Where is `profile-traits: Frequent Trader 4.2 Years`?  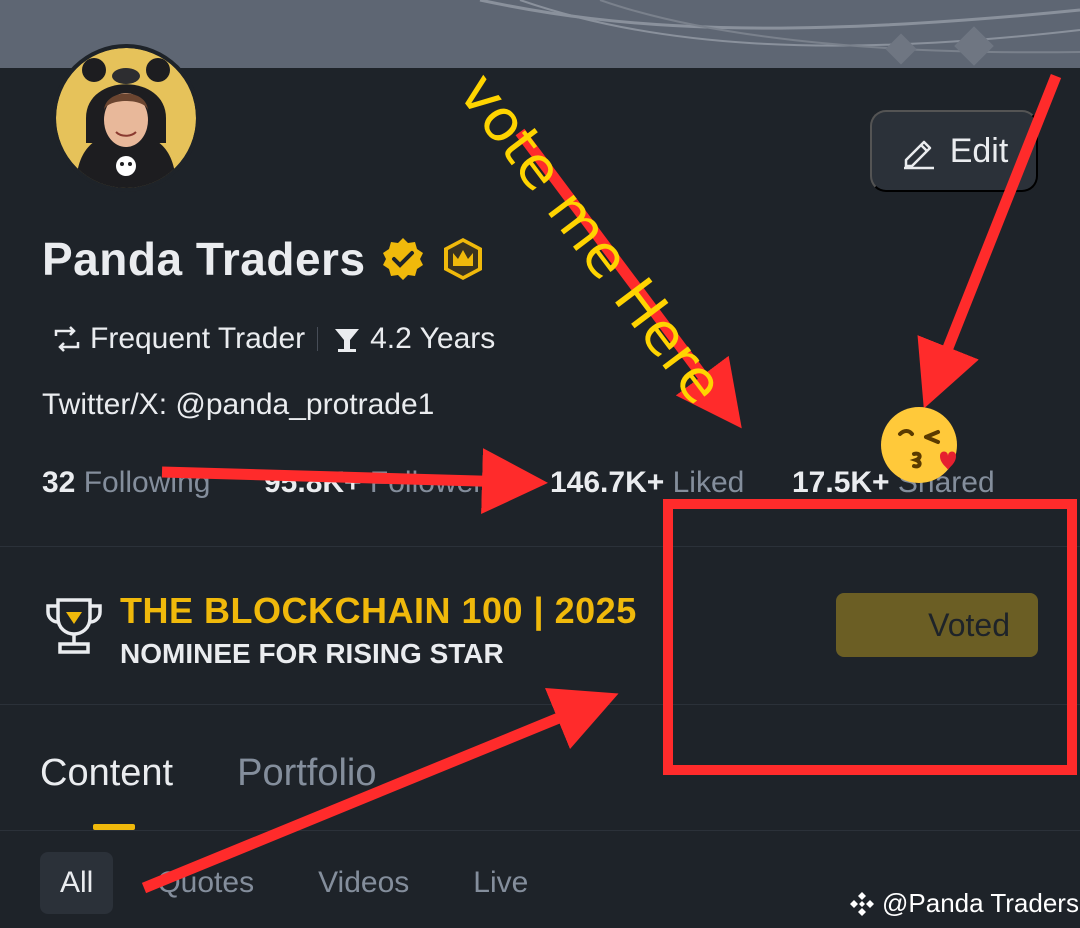 profile-traits: Frequent Trader 4.2 Years is located at coordinates (272, 339).